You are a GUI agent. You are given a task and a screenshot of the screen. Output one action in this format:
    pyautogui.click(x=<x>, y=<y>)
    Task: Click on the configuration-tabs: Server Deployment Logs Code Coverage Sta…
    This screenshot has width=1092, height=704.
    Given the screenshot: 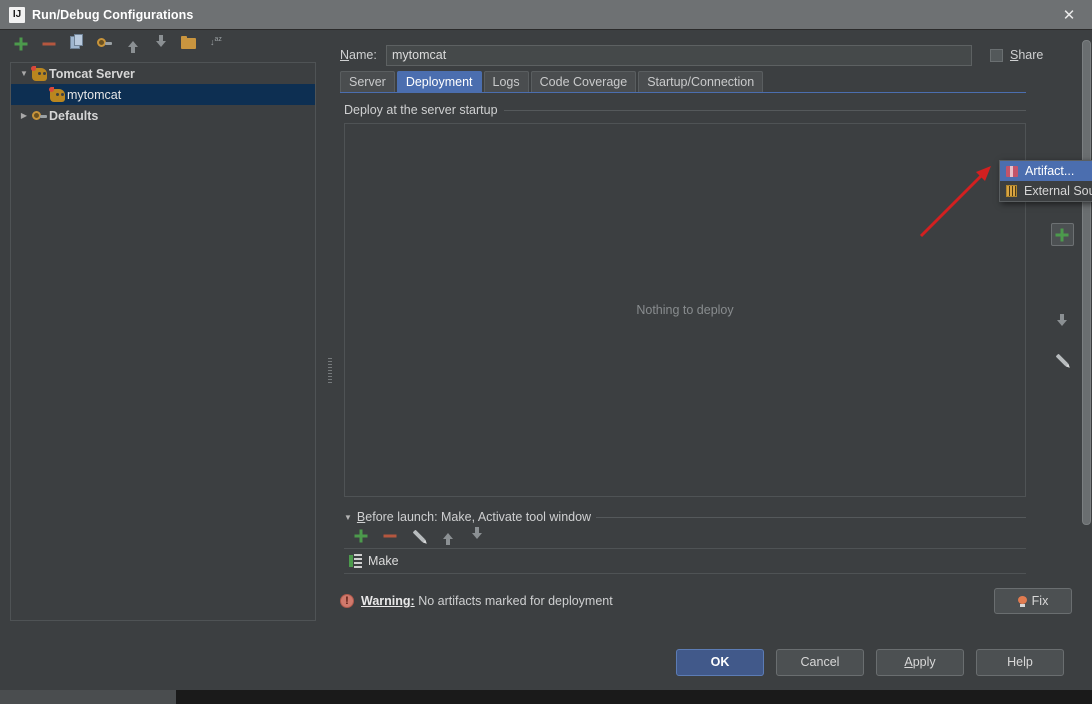 What is the action you would take?
    pyautogui.click(x=711, y=81)
    